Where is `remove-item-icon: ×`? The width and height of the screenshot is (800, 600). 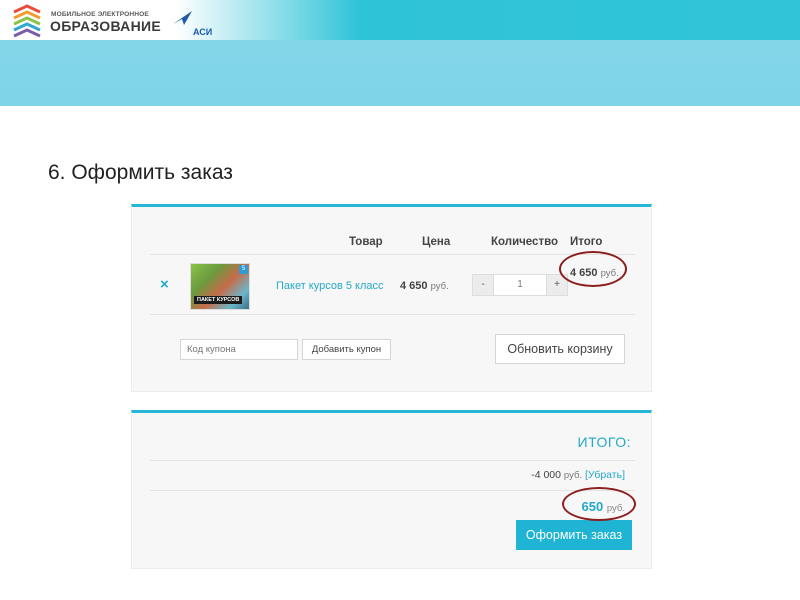
remove-item-icon: × is located at coordinates (164, 284).